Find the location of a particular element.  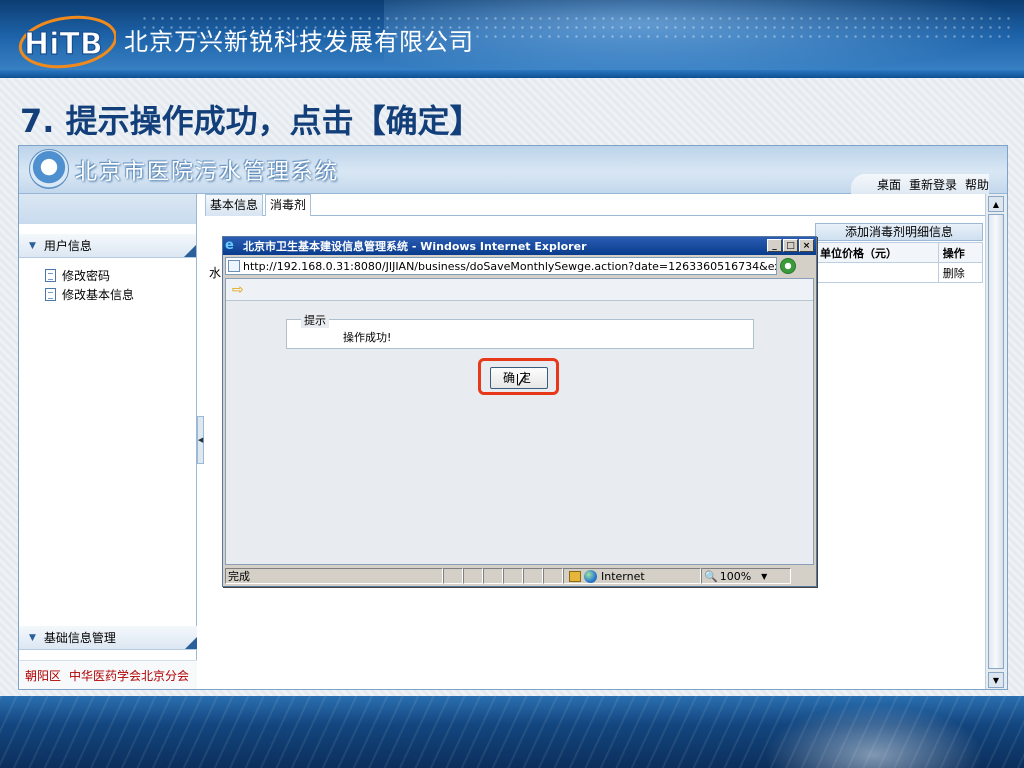

sidebar-top is located at coordinates (107, 209).